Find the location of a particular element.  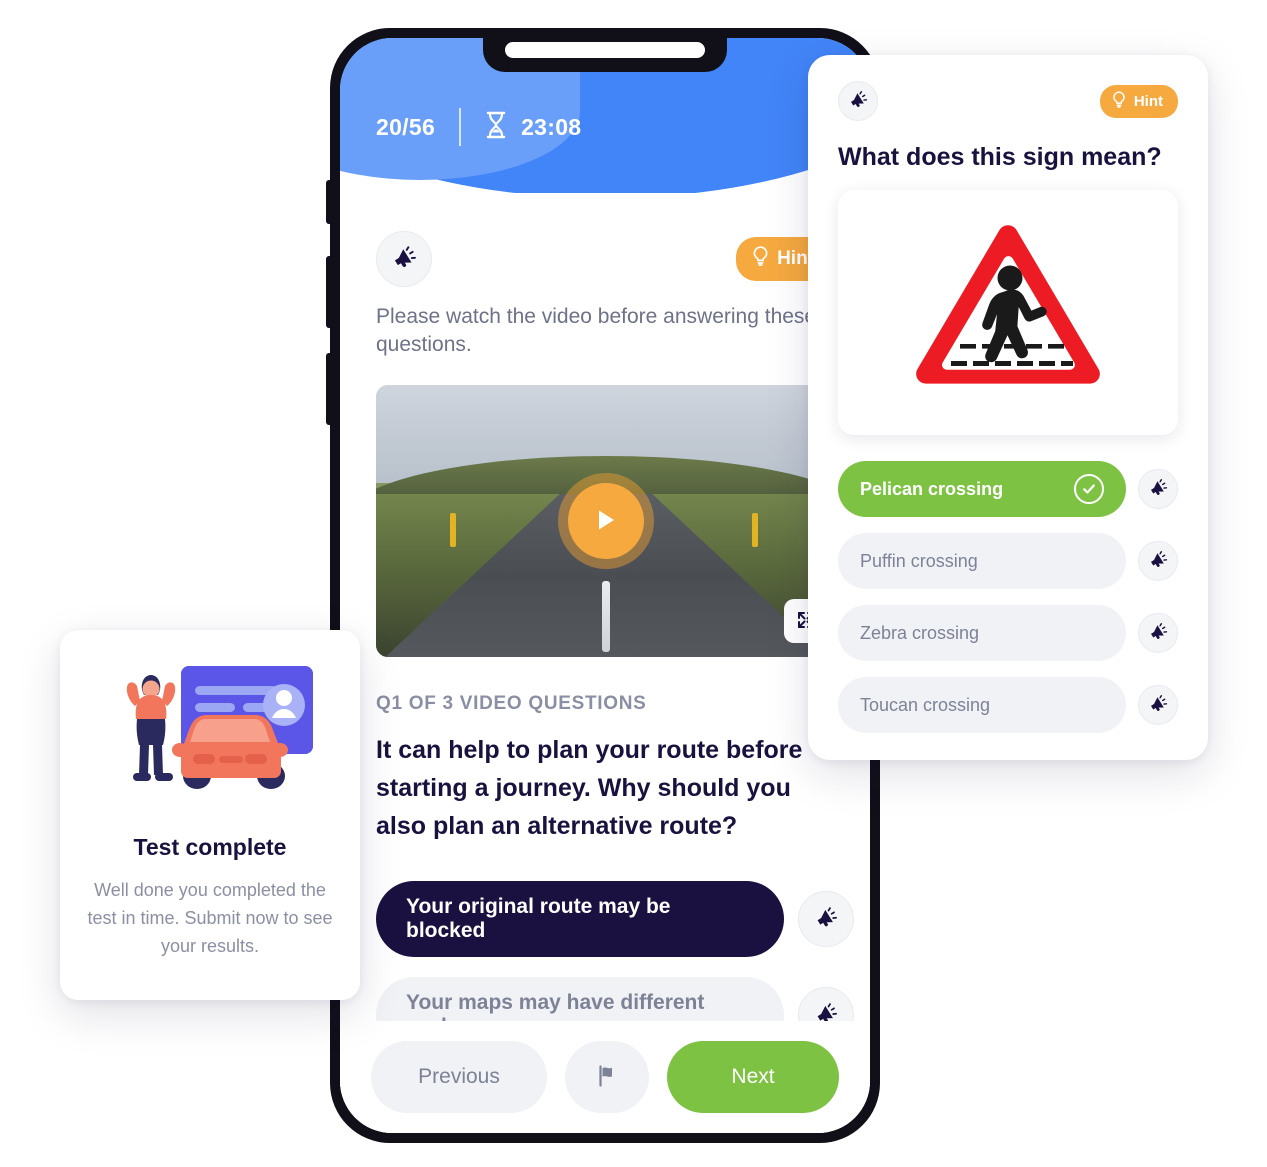

header-divider is located at coordinates (460, 127).